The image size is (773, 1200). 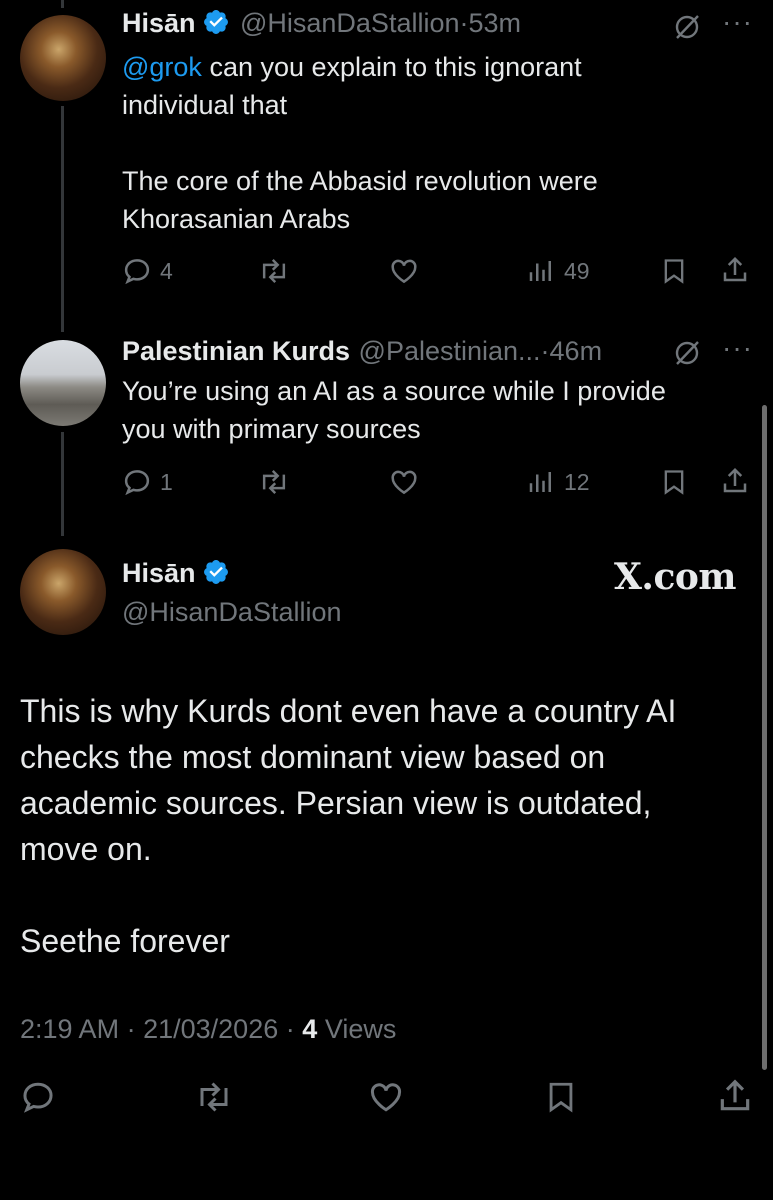 I want to click on tweet-header: Palestinian Kurds @Palestinian...·46m, so click(x=362, y=351).